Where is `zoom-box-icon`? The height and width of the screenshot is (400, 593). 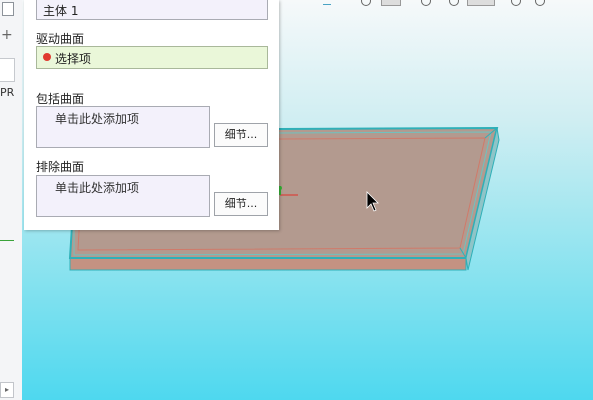 zoom-box-icon is located at coordinates (391, 3).